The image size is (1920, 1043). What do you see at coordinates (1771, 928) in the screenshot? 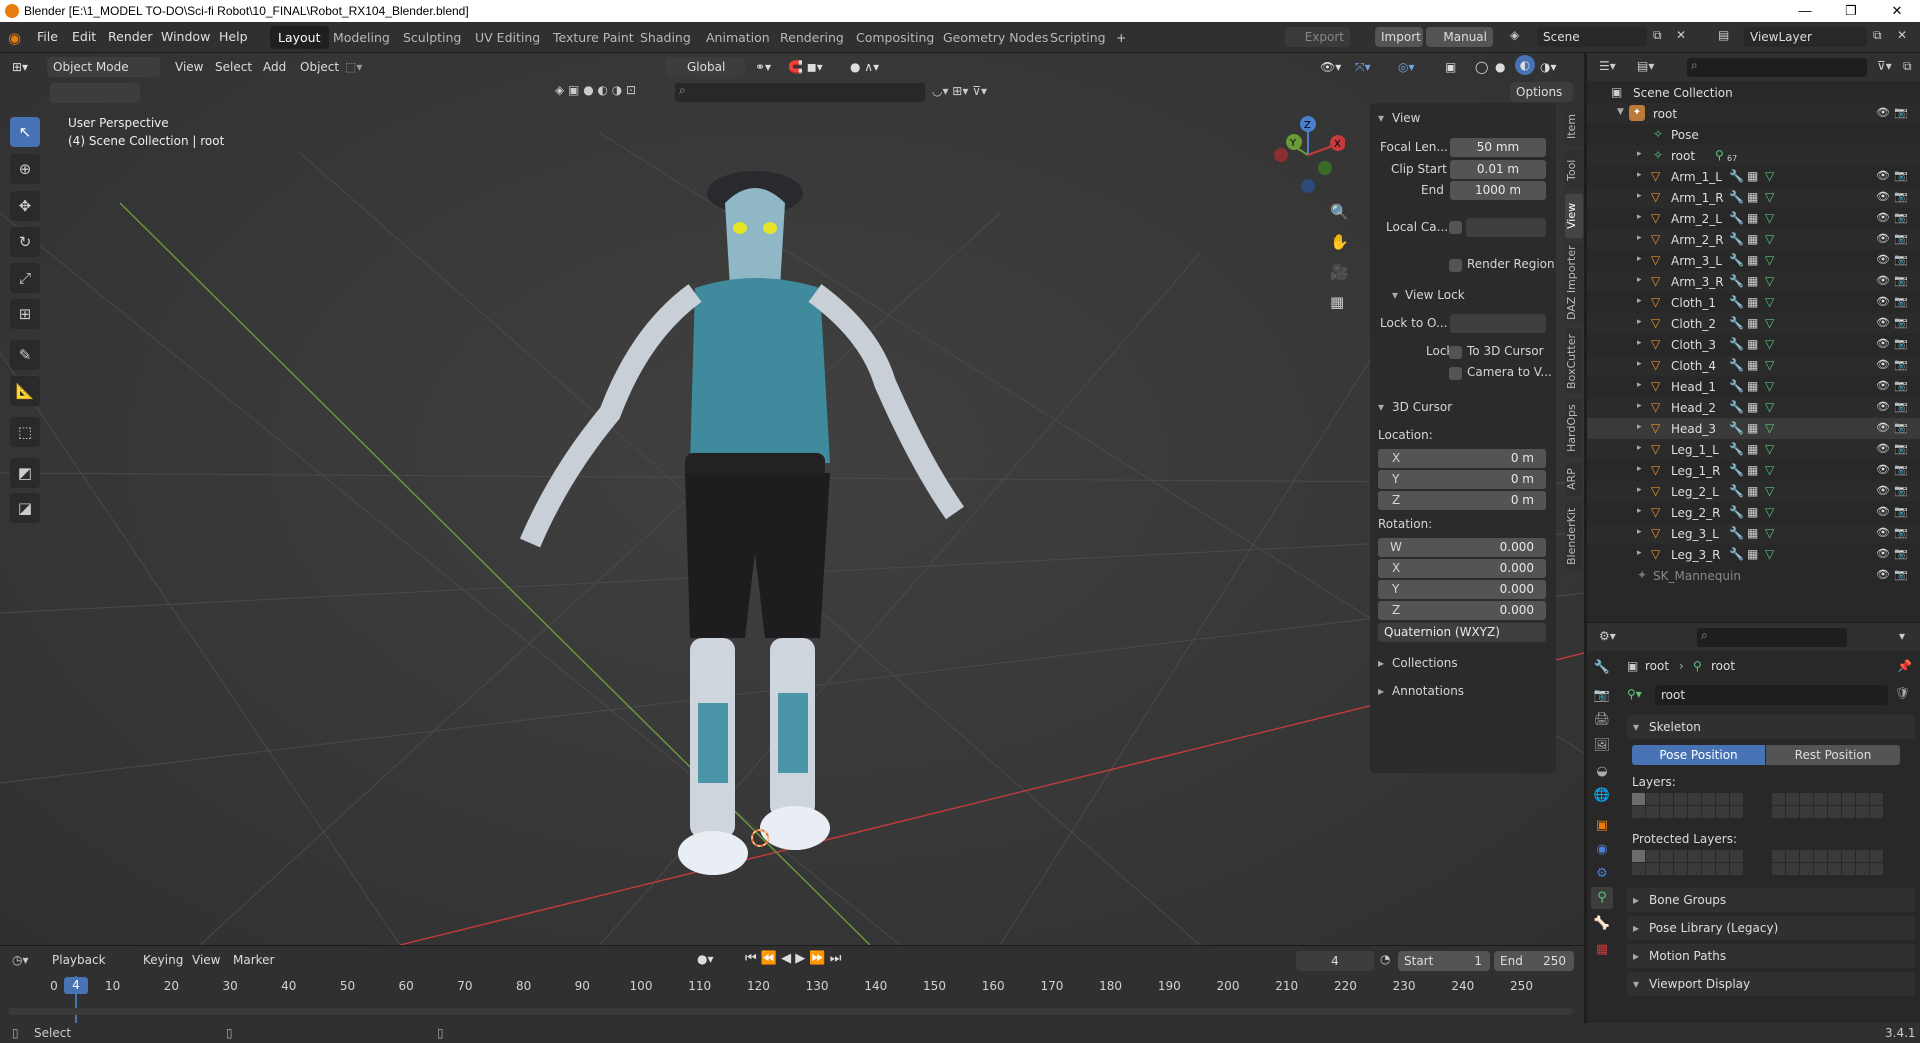
I see `pose-library-section: ▸ Pose Library (Legacy)` at bounding box center [1771, 928].